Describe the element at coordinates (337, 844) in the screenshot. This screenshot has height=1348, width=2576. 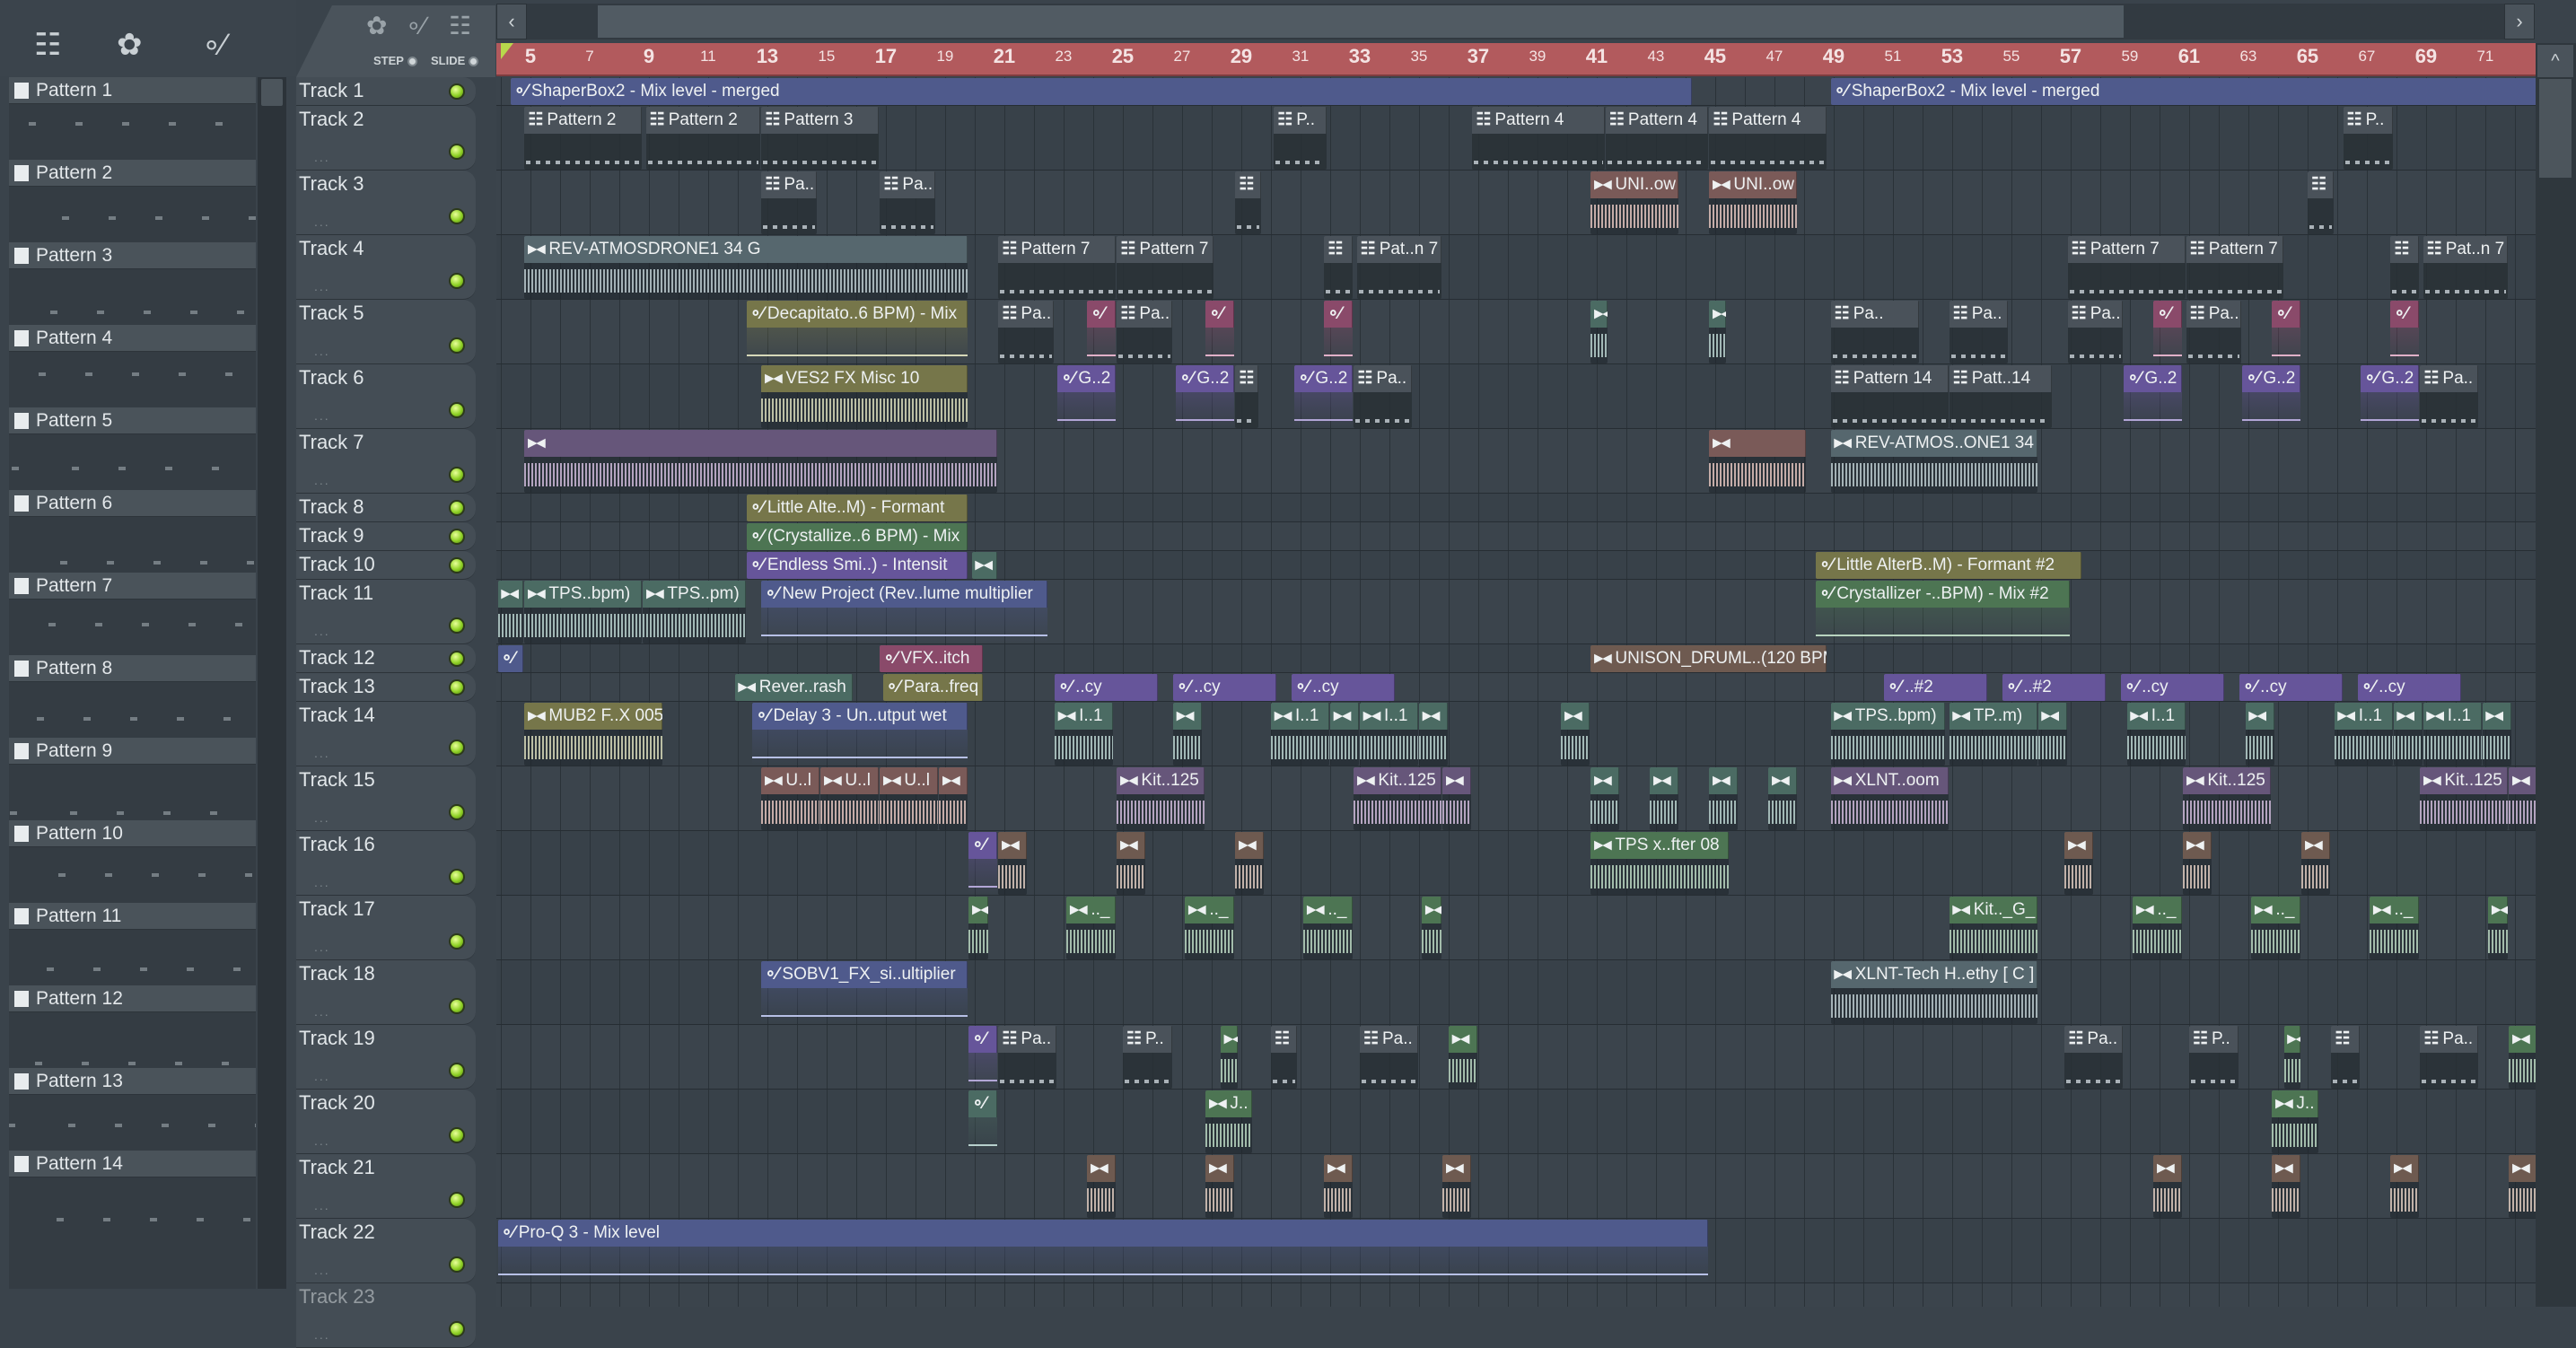
I see `track-name: Track 16` at that location.